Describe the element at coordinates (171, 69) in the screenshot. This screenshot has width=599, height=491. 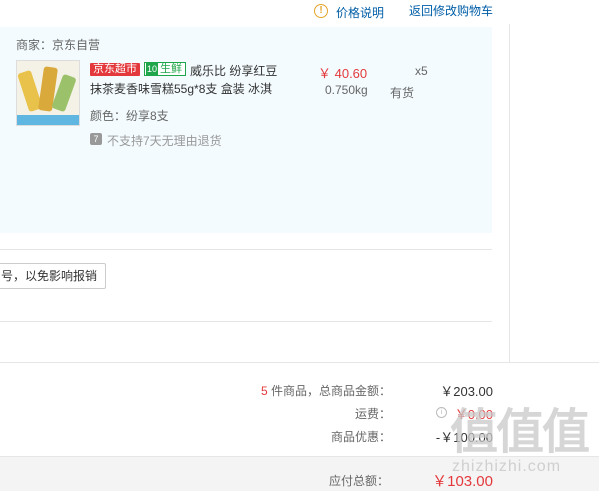
I see `fresh-tag-label: 生鲜` at that location.